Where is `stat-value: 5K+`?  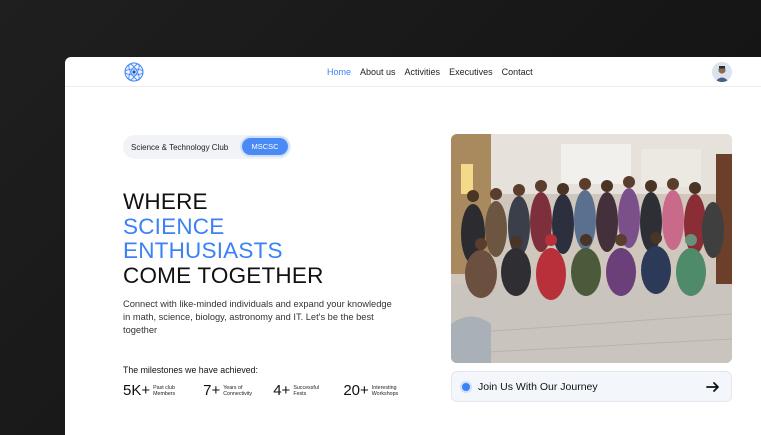 stat-value: 5K+ is located at coordinates (137, 390).